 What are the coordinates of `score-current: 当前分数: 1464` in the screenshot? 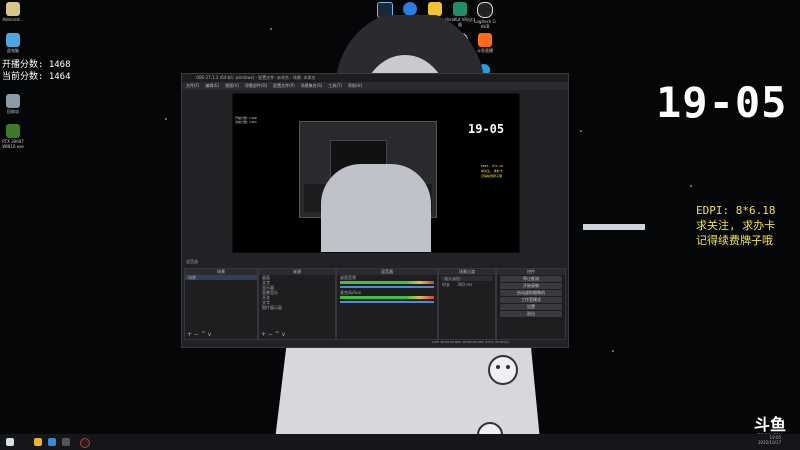 It's located at (36, 77).